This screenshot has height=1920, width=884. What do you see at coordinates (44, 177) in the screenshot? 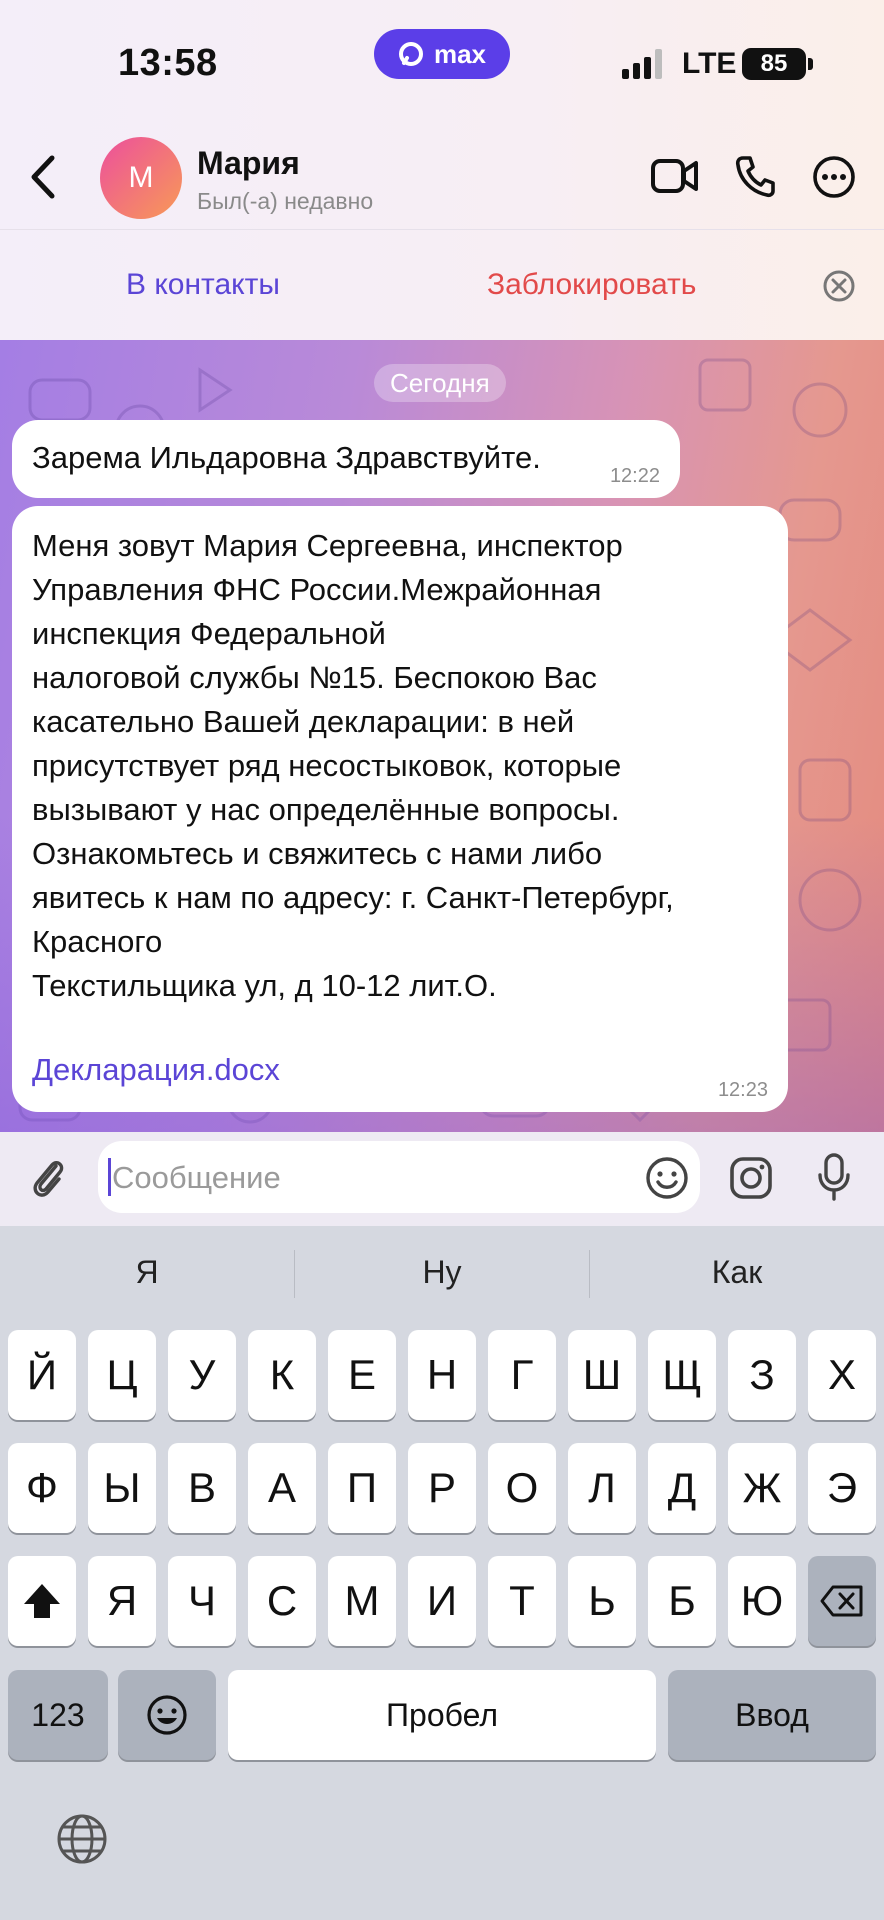
I see `back-button` at bounding box center [44, 177].